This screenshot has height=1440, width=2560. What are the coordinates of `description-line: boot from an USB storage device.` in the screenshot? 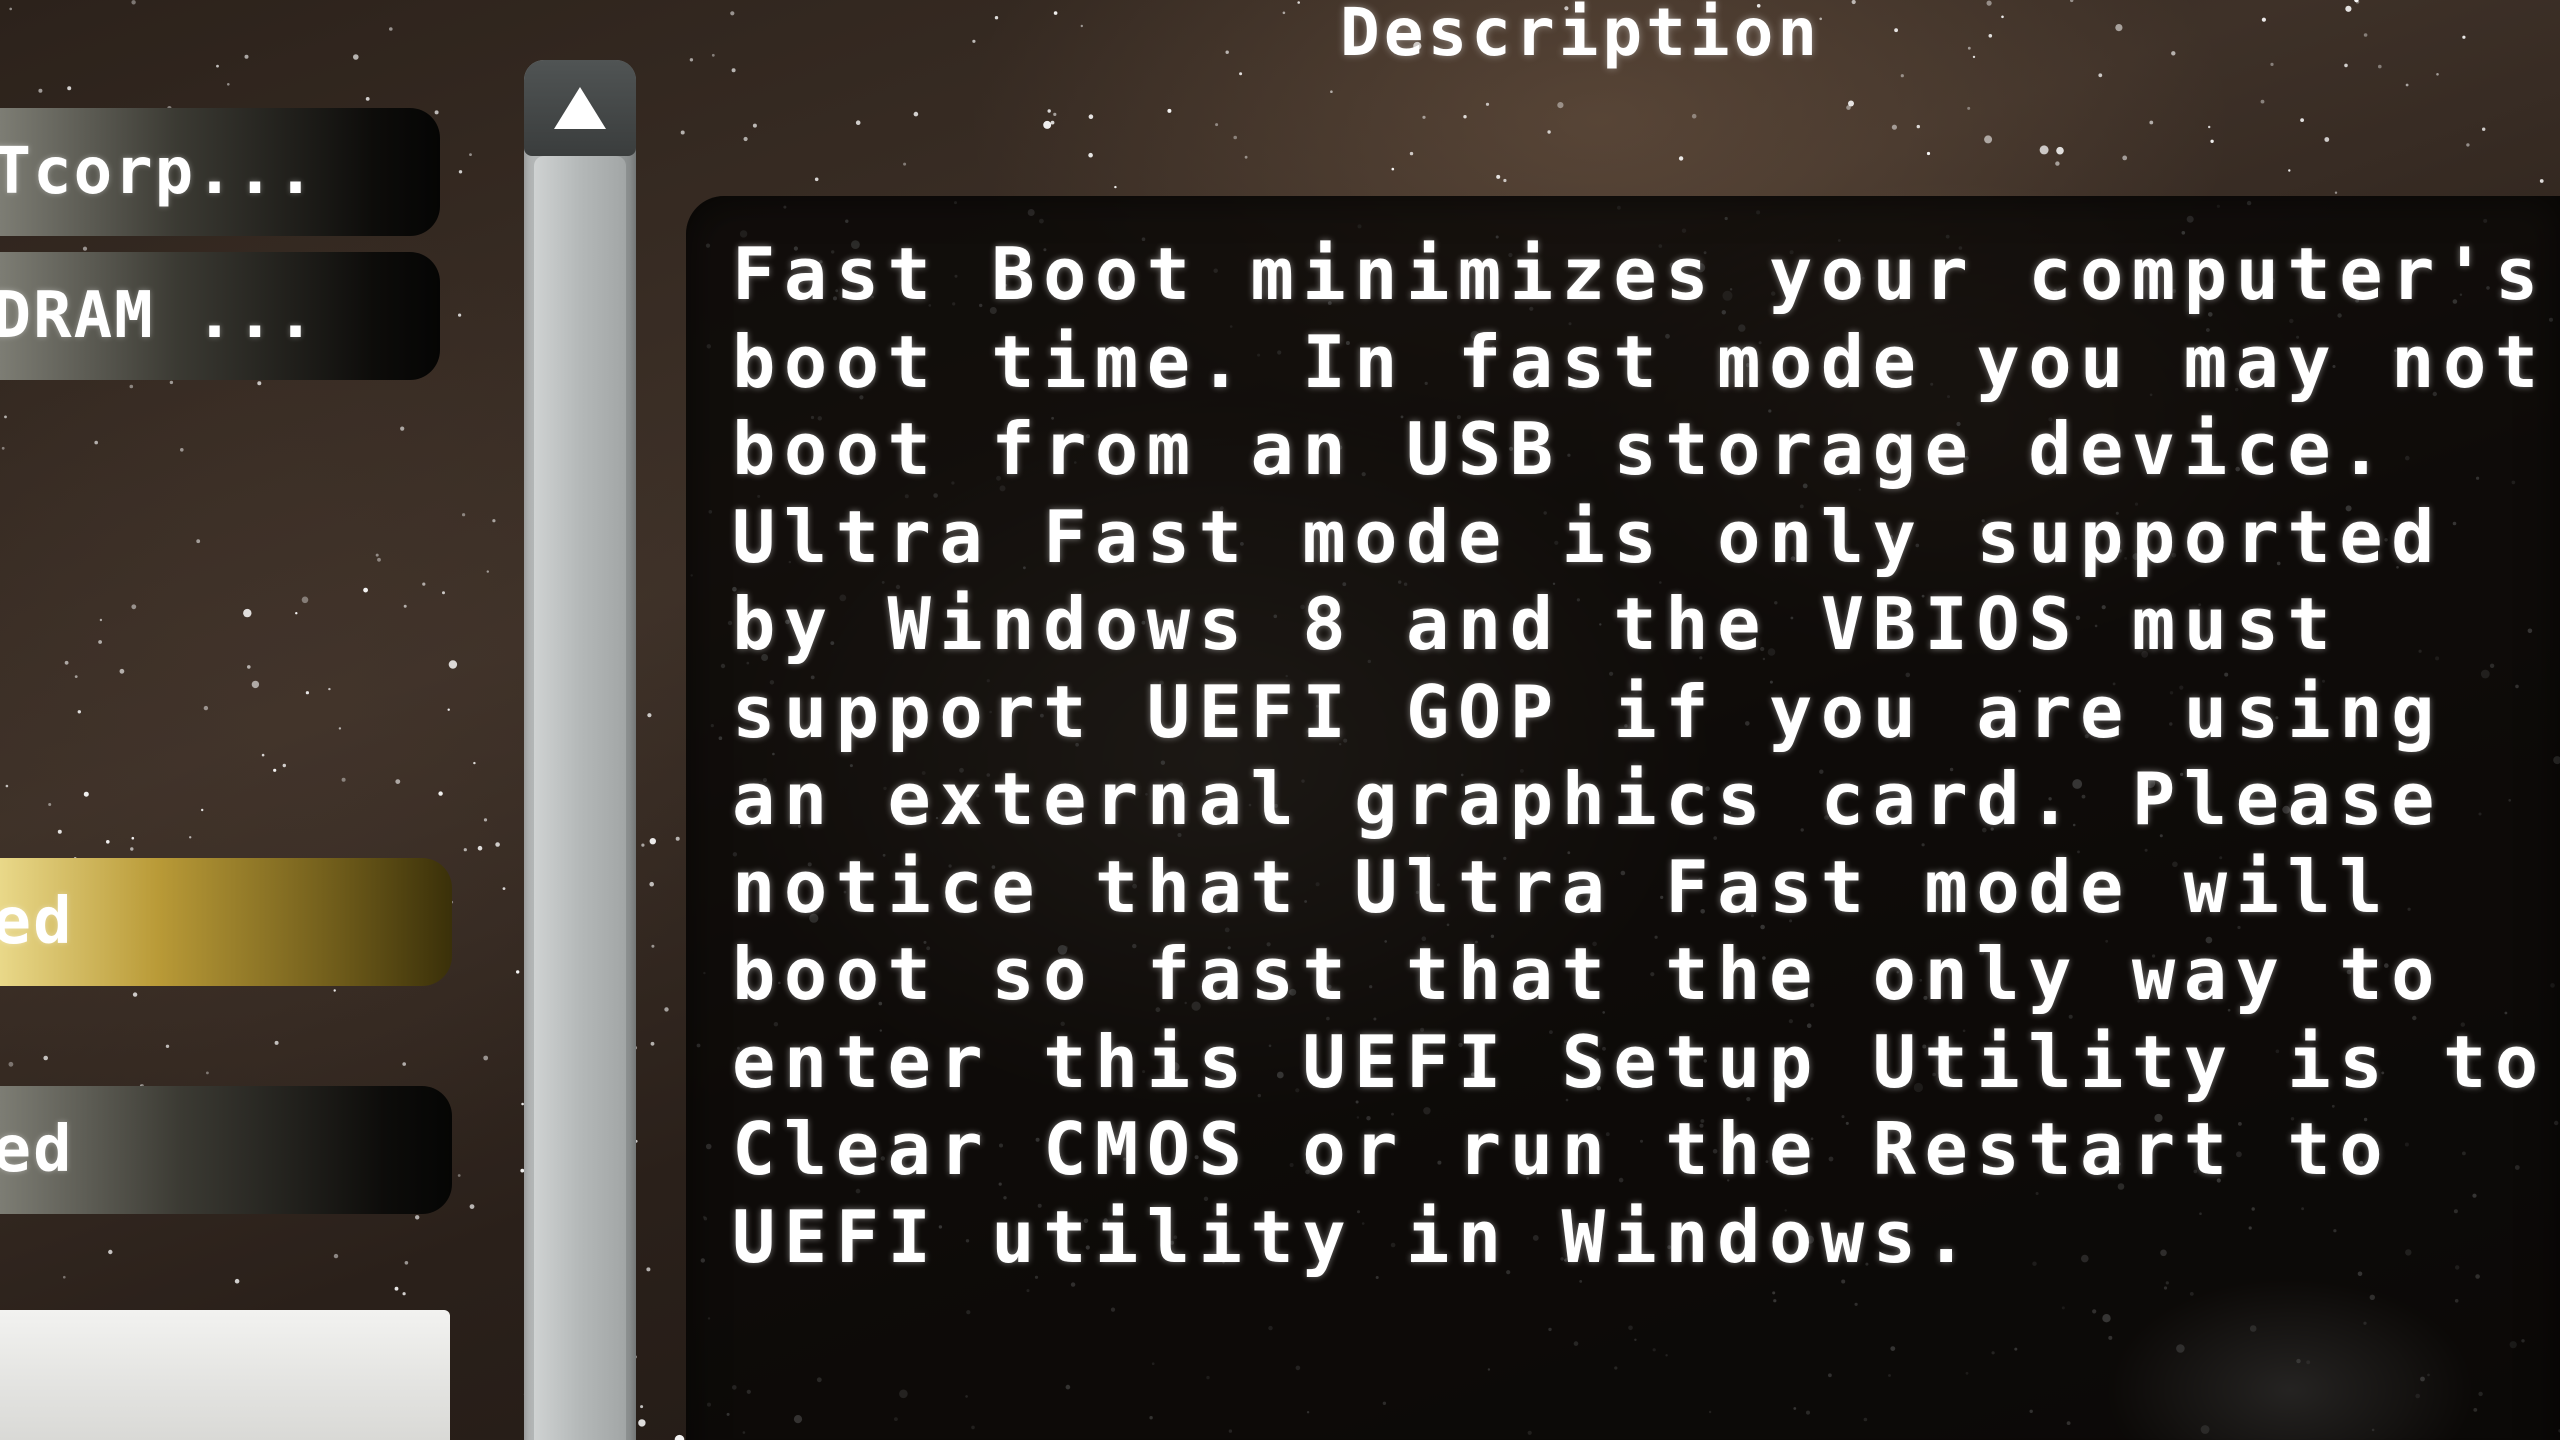 It's located at (1562, 449).